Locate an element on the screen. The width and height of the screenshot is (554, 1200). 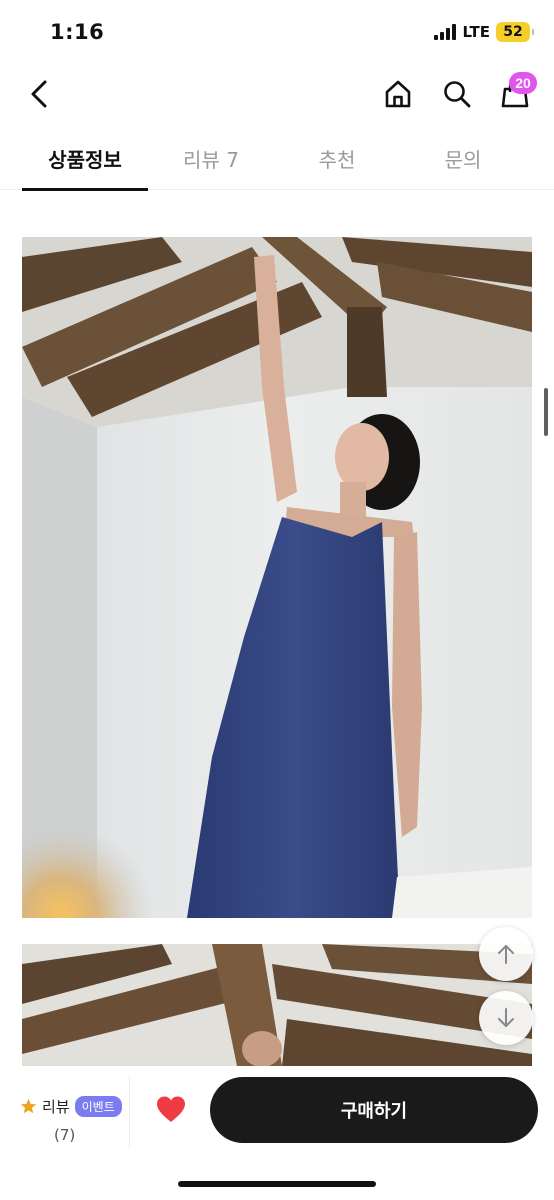
battery-level: 52 is located at coordinates (513, 32).